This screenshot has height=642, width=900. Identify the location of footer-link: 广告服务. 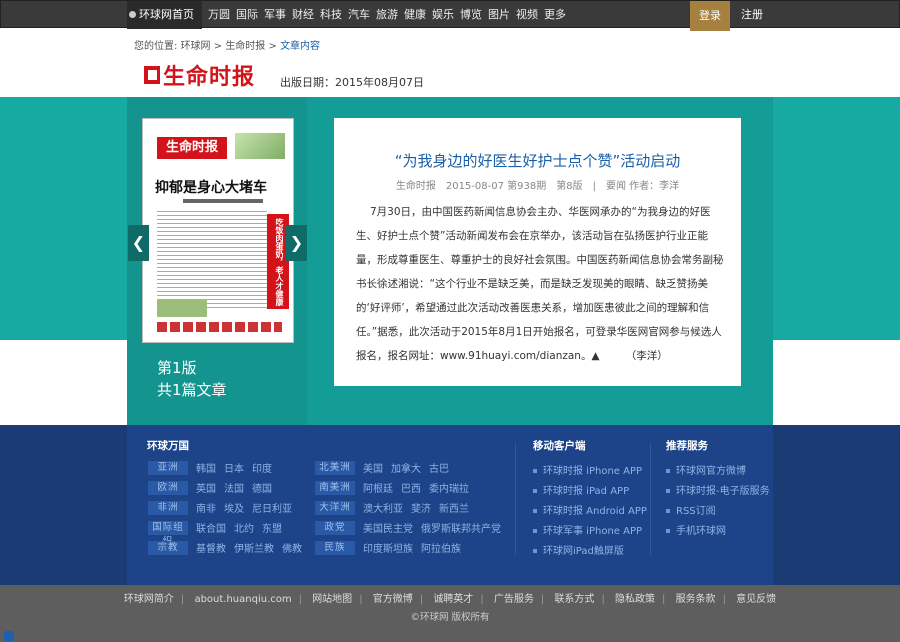
(514, 599).